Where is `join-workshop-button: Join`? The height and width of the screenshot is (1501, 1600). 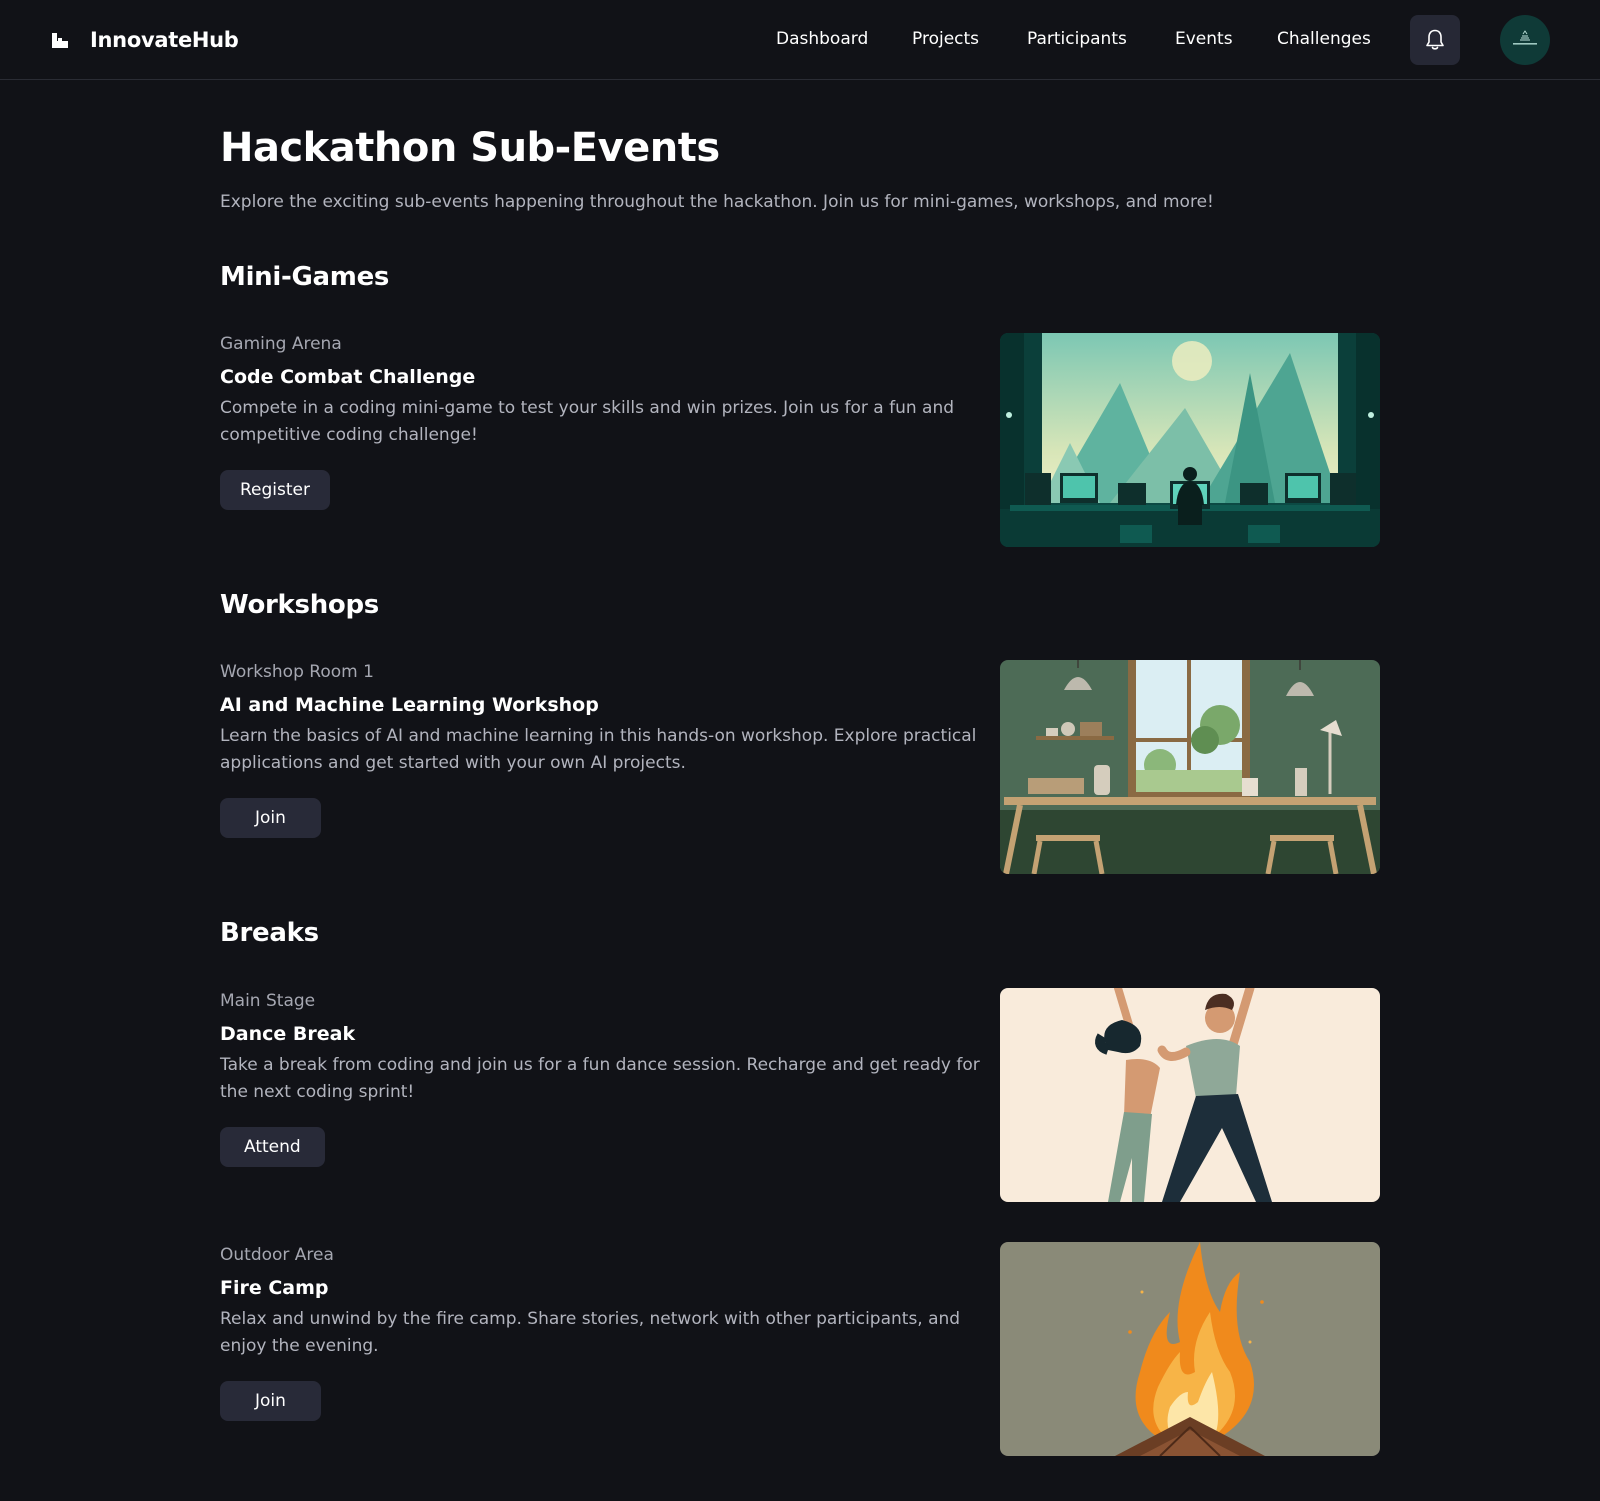 join-workshop-button: Join is located at coordinates (270, 818).